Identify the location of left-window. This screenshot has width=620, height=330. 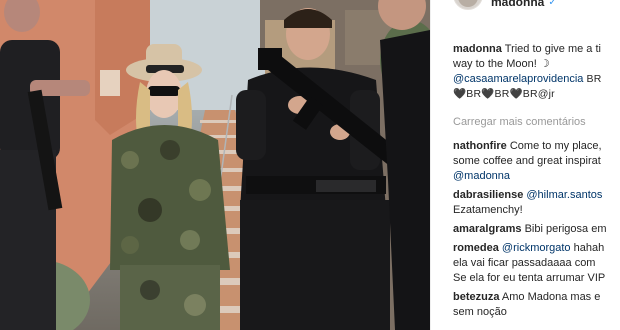
(110, 83).